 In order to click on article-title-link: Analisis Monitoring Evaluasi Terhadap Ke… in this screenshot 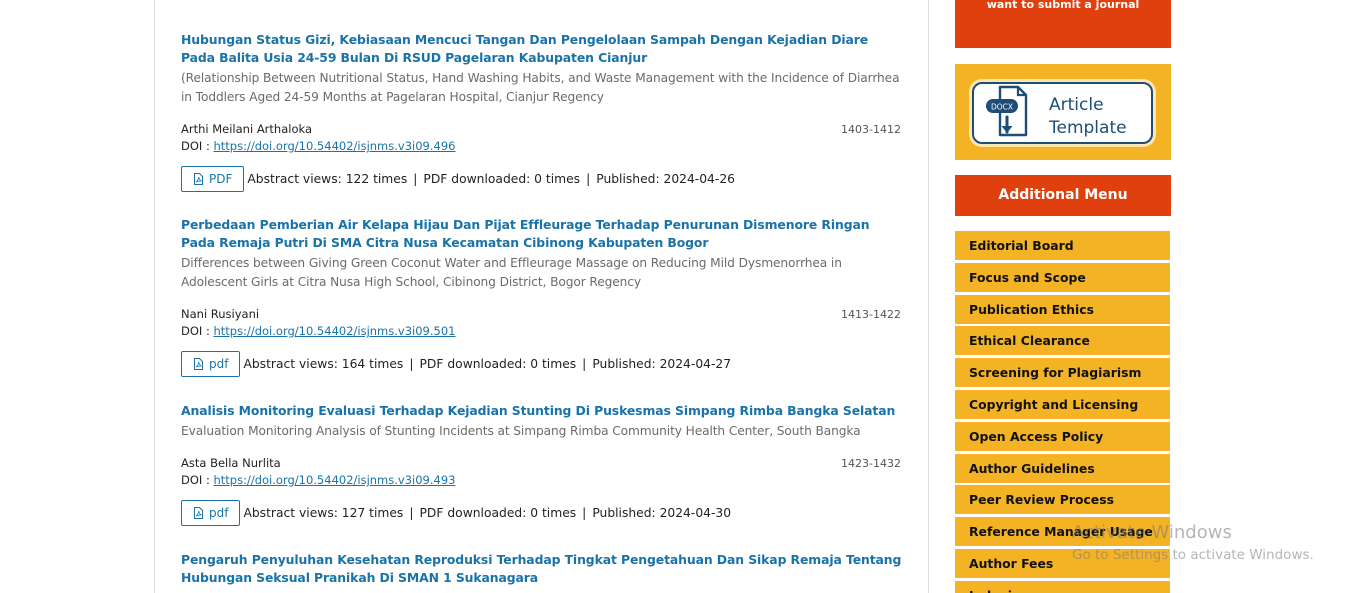, I will do `click(542, 411)`.